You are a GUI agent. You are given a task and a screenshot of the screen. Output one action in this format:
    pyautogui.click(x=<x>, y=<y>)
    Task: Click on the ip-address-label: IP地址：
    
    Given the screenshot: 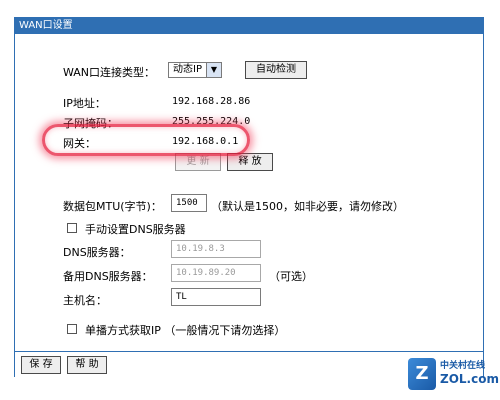 What is the action you would take?
    pyautogui.click(x=84, y=103)
    